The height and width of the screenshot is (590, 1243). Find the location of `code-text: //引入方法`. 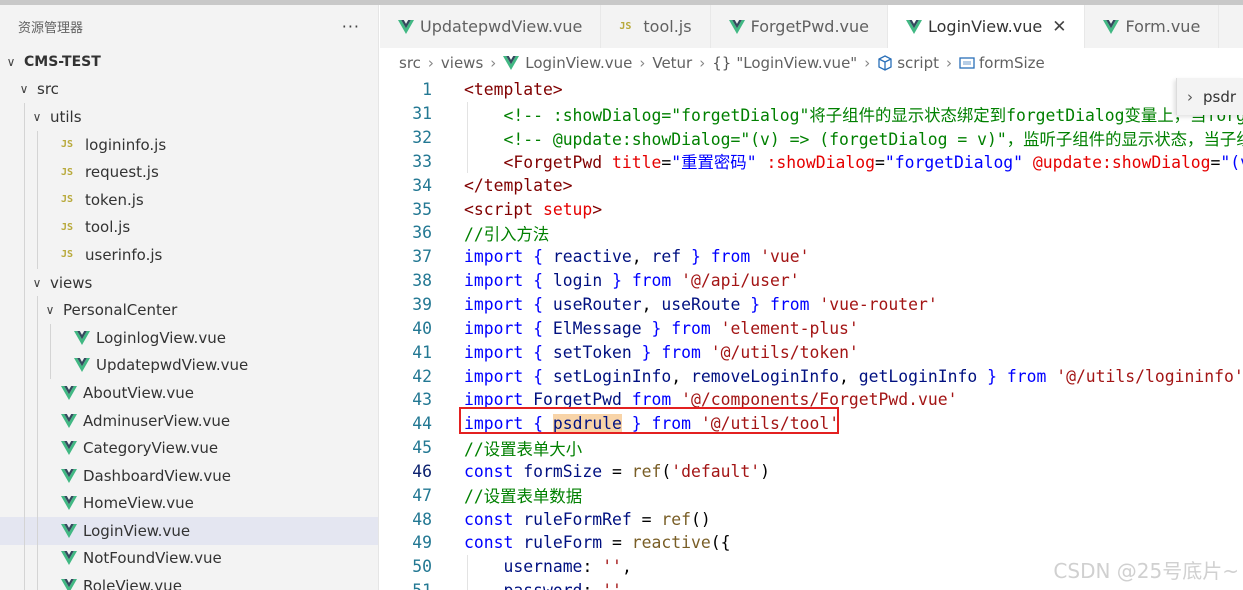

code-text: //引入方法 is located at coordinates (490, 233).